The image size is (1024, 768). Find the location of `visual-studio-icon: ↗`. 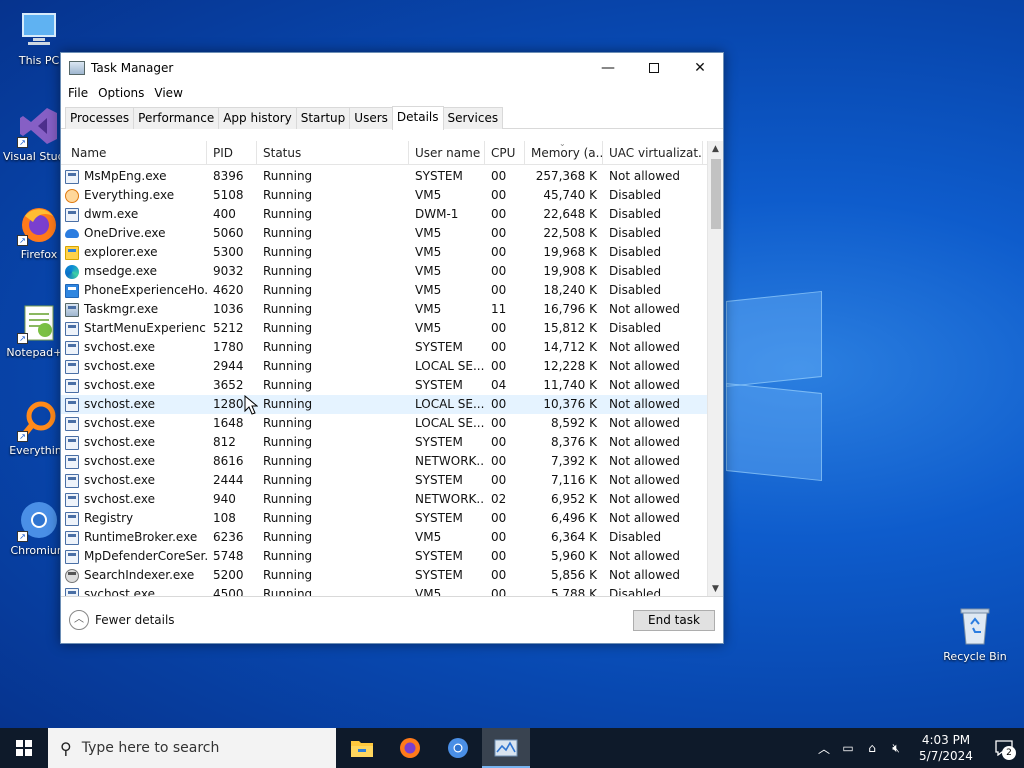

visual-studio-icon: ↗ is located at coordinates (39, 126).